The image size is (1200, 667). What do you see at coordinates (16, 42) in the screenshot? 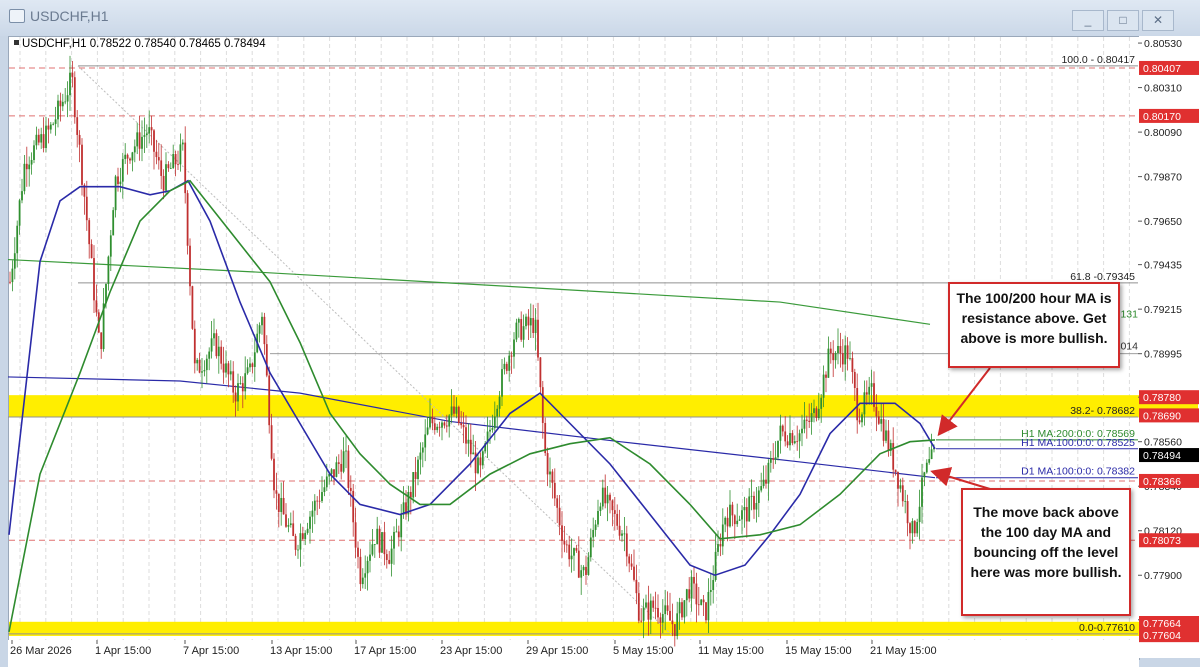
I see `symbol-marker` at bounding box center [16, 42].